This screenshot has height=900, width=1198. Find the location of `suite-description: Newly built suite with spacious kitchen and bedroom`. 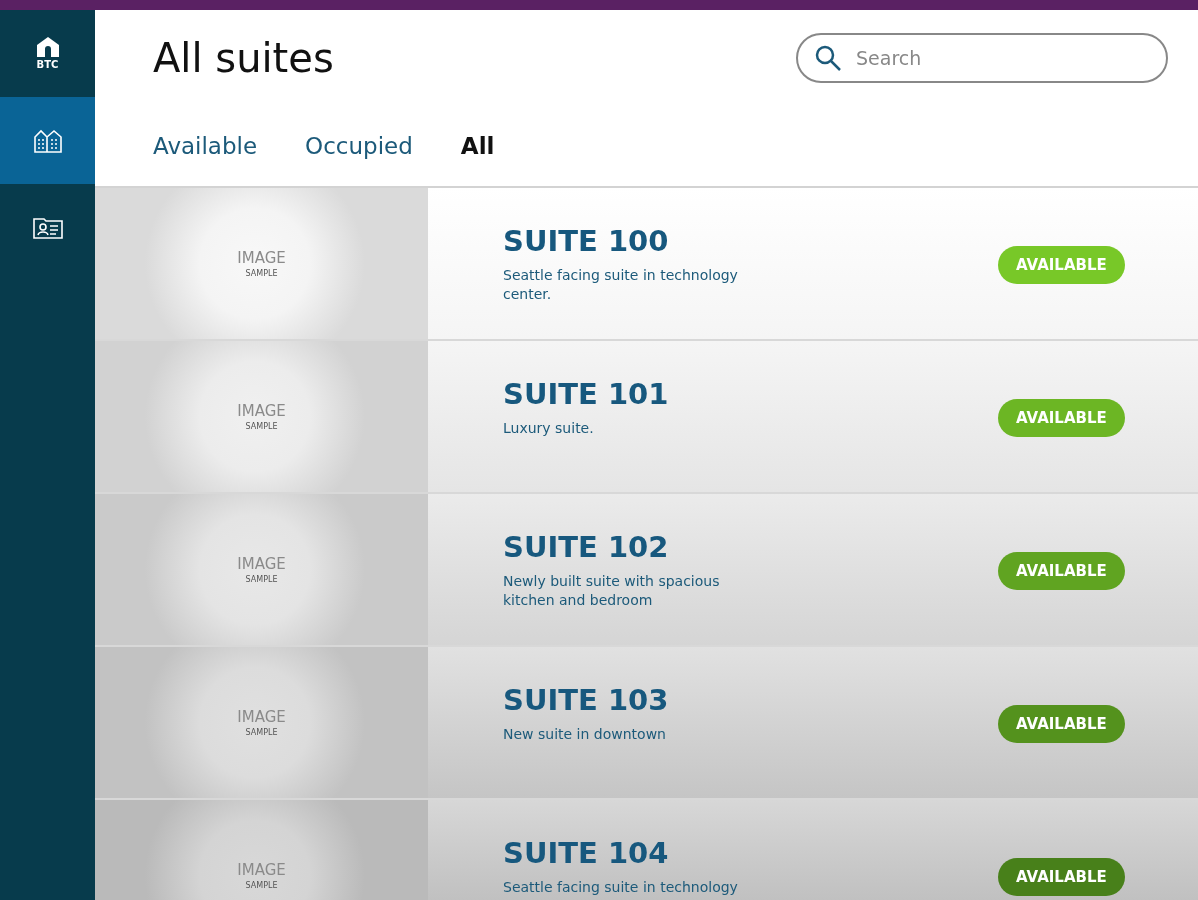

suite-description: Newly built suite with spacious kitchen and bedroom is located at coordinates (612, 591).